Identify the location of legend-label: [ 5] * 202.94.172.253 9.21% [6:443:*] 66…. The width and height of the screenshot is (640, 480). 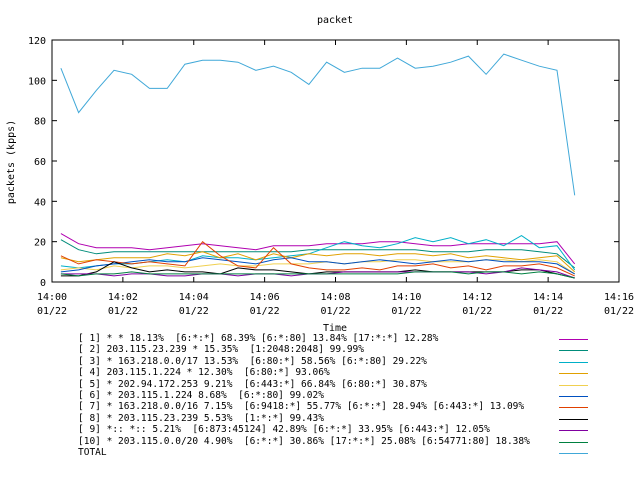
(252, 384).